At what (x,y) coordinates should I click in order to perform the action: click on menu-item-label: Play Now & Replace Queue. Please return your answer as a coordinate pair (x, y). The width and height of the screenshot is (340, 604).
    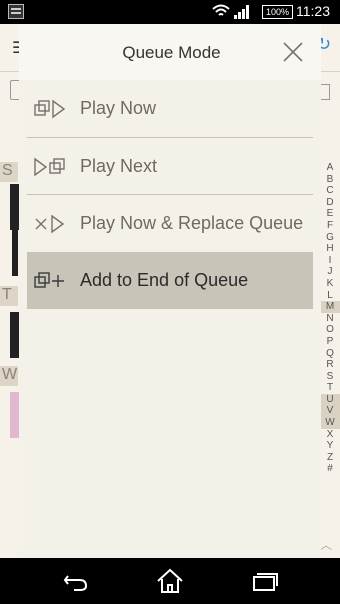
    Looking at the image, I should click on (192, 223).